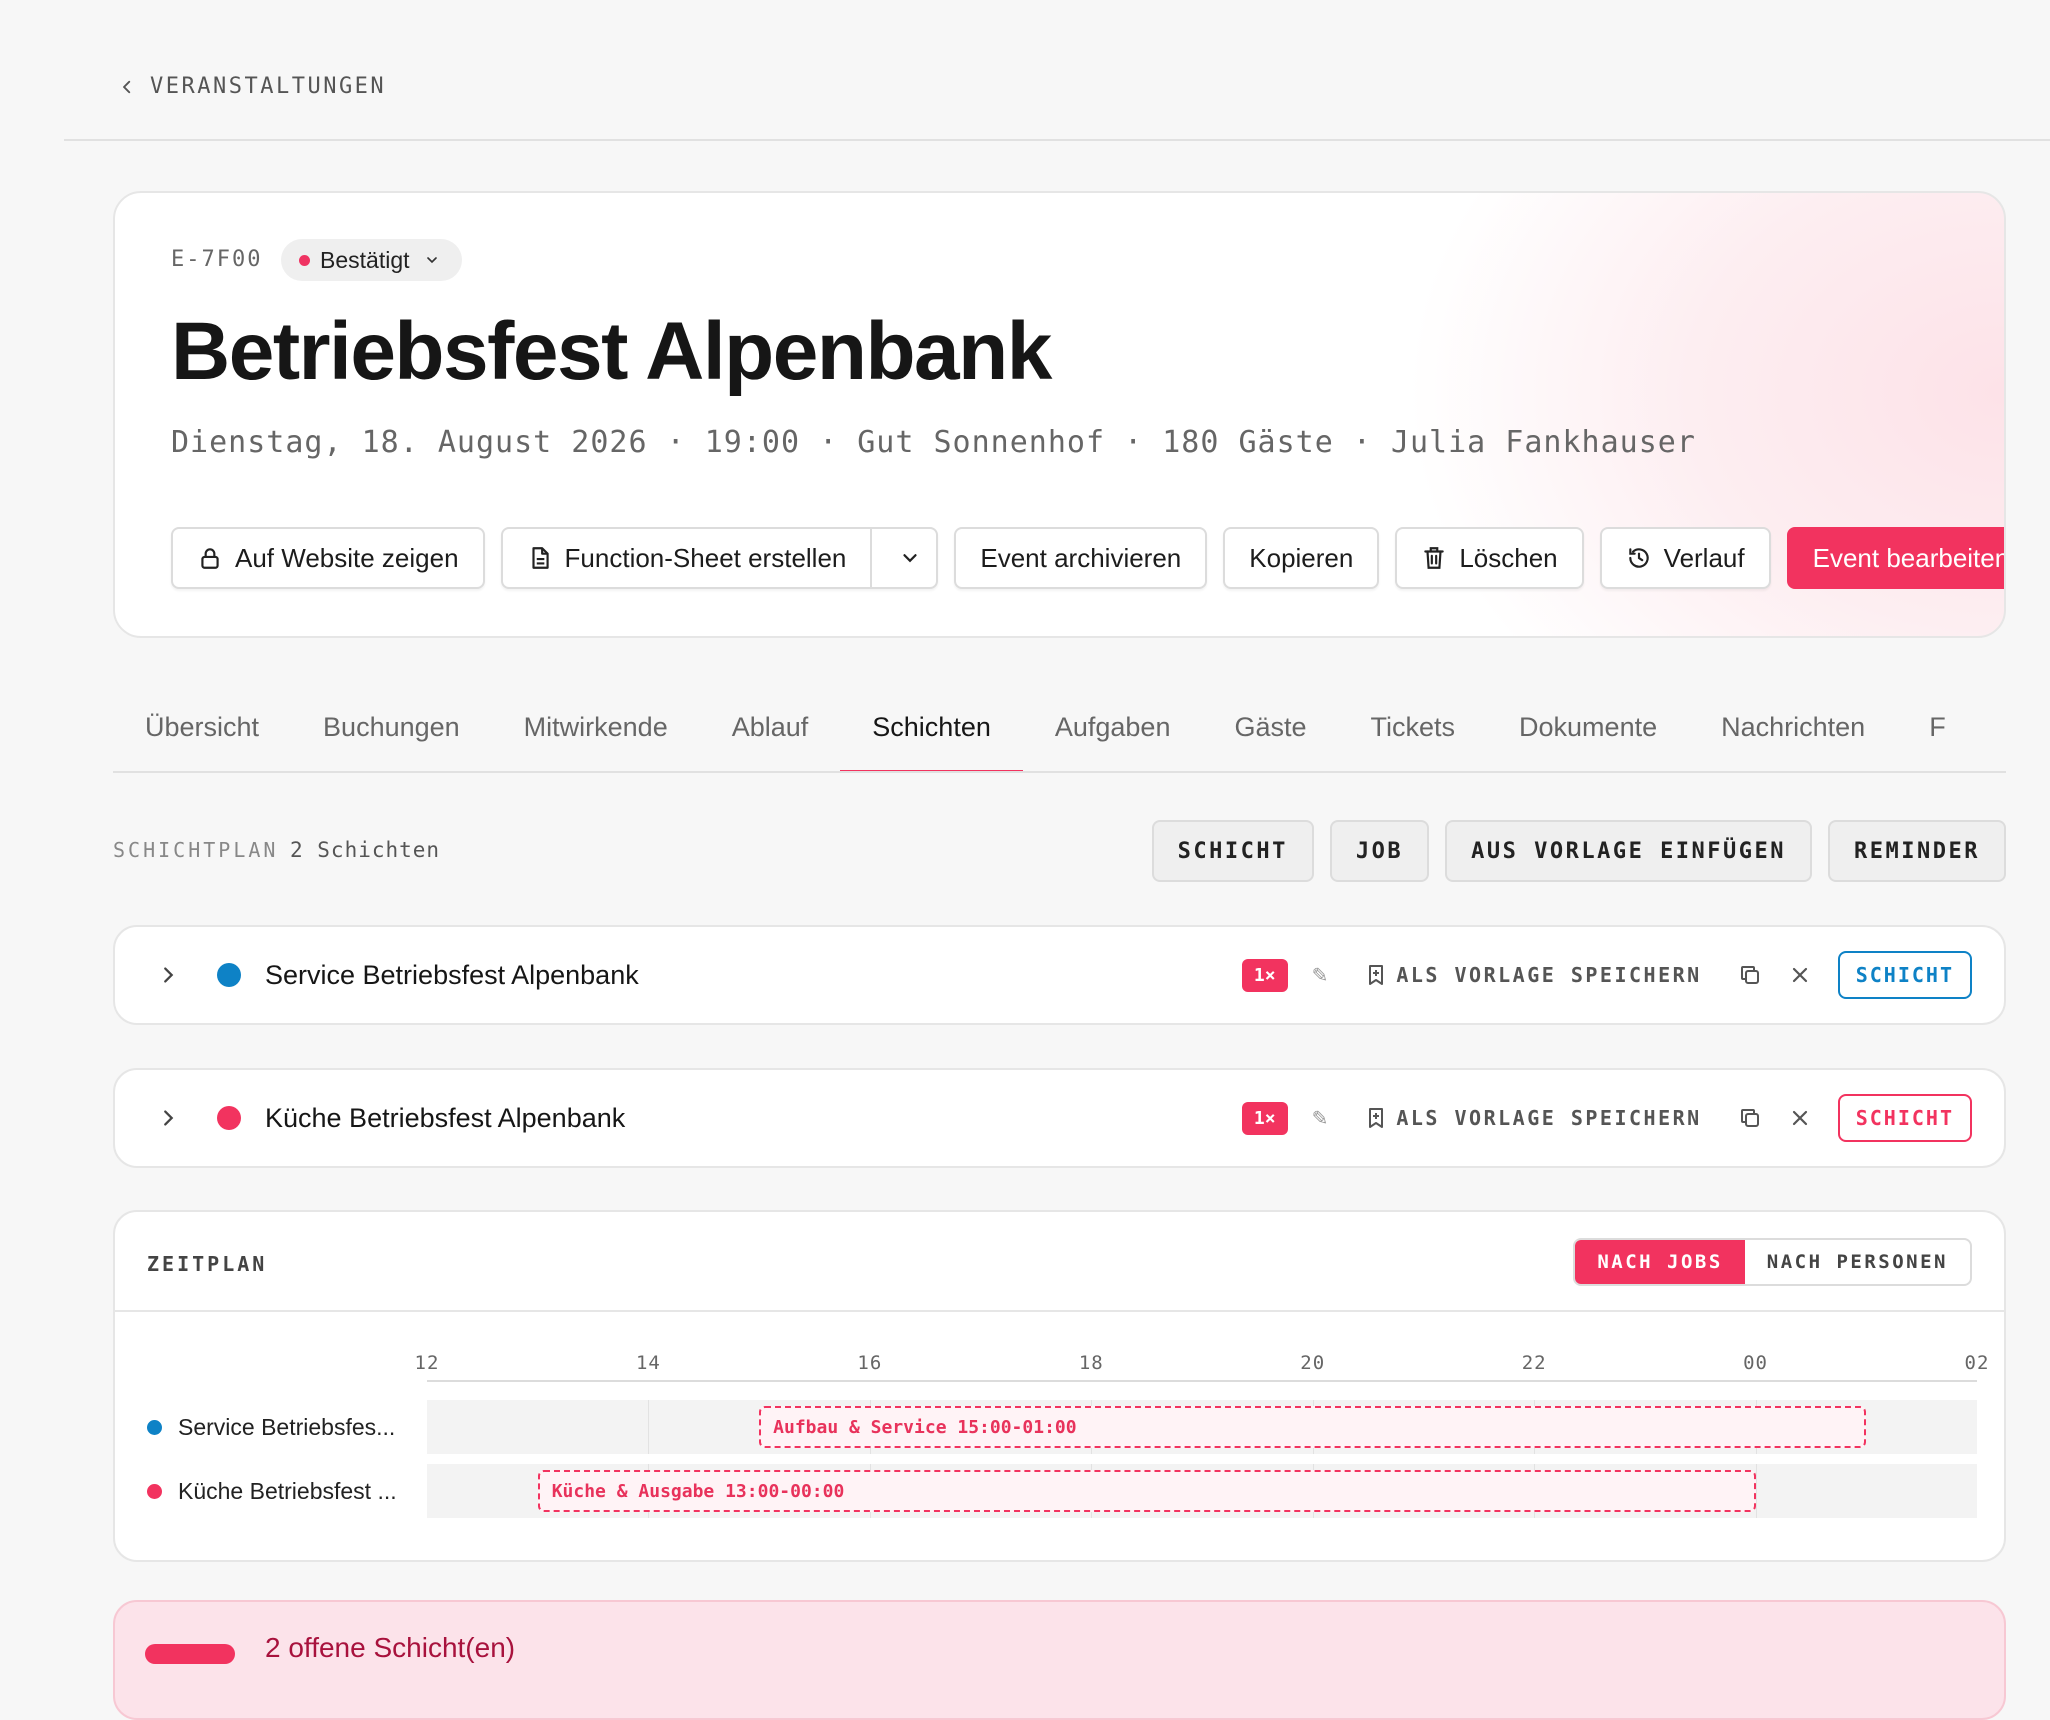 Image resolution: width=2050 pixels, height=1720 pixels. I want to click on document-icon, so click(540, 558).